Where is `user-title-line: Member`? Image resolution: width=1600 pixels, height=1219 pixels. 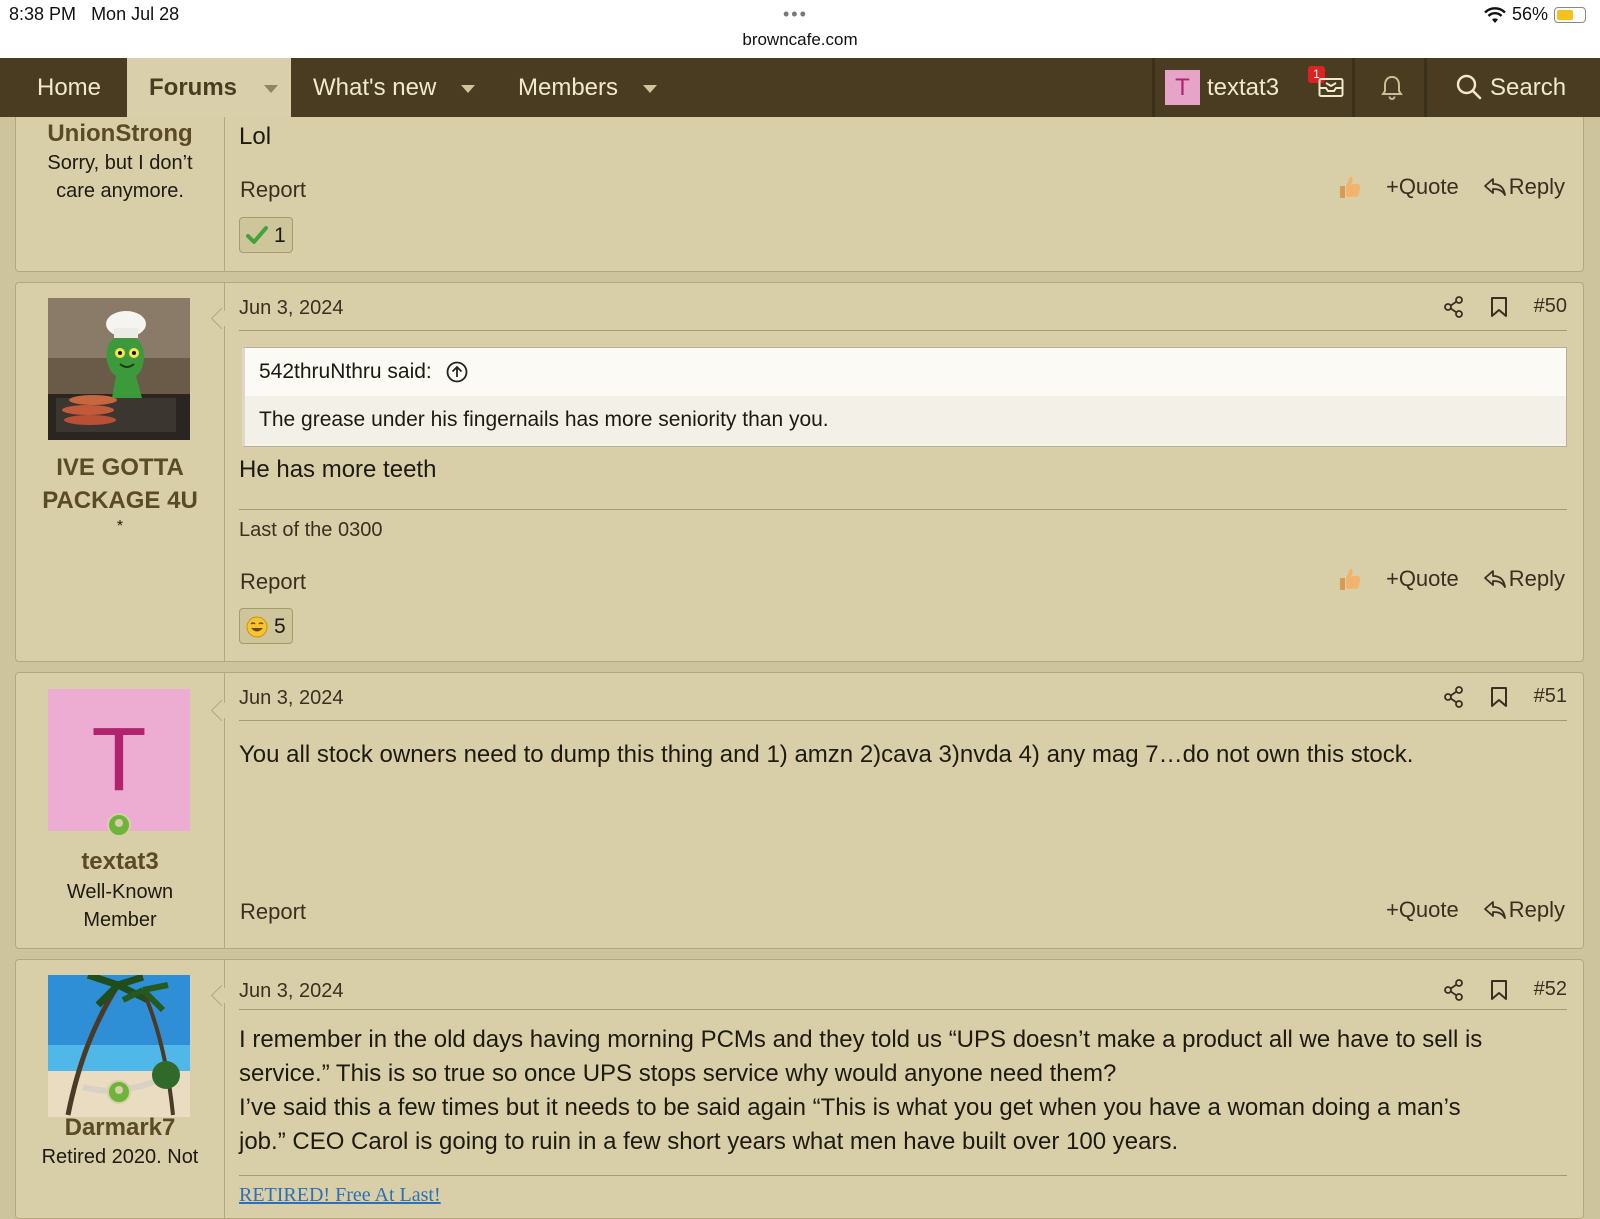 user-title-line: Member is located at coordinates (120, 920).